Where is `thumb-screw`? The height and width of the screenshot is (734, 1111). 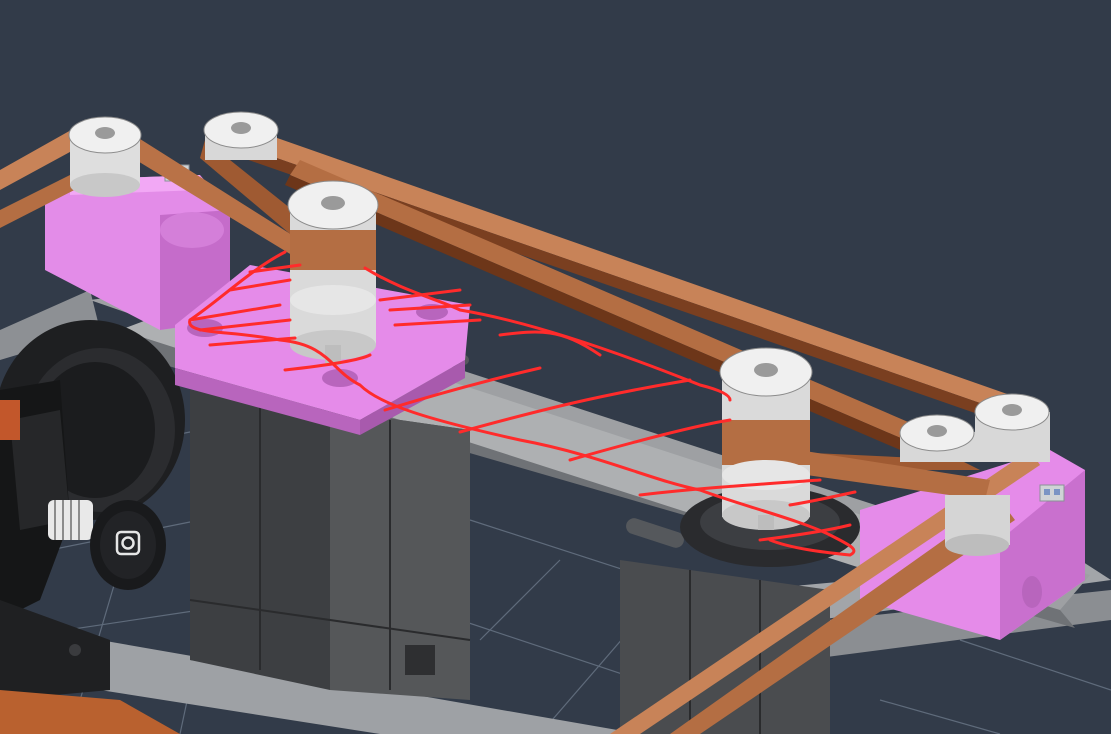
thumb-screw is located at coordinates (107, 545).